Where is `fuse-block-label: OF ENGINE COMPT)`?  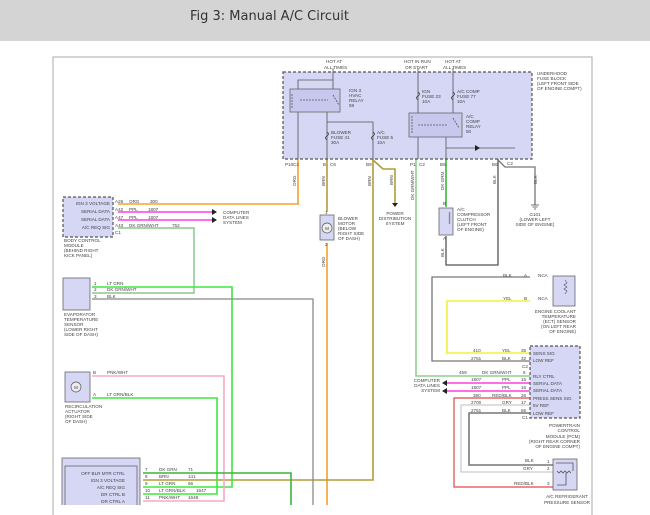 fuse-block-label: OF ENGINE COMPT) is located at coordinates (559, 88).